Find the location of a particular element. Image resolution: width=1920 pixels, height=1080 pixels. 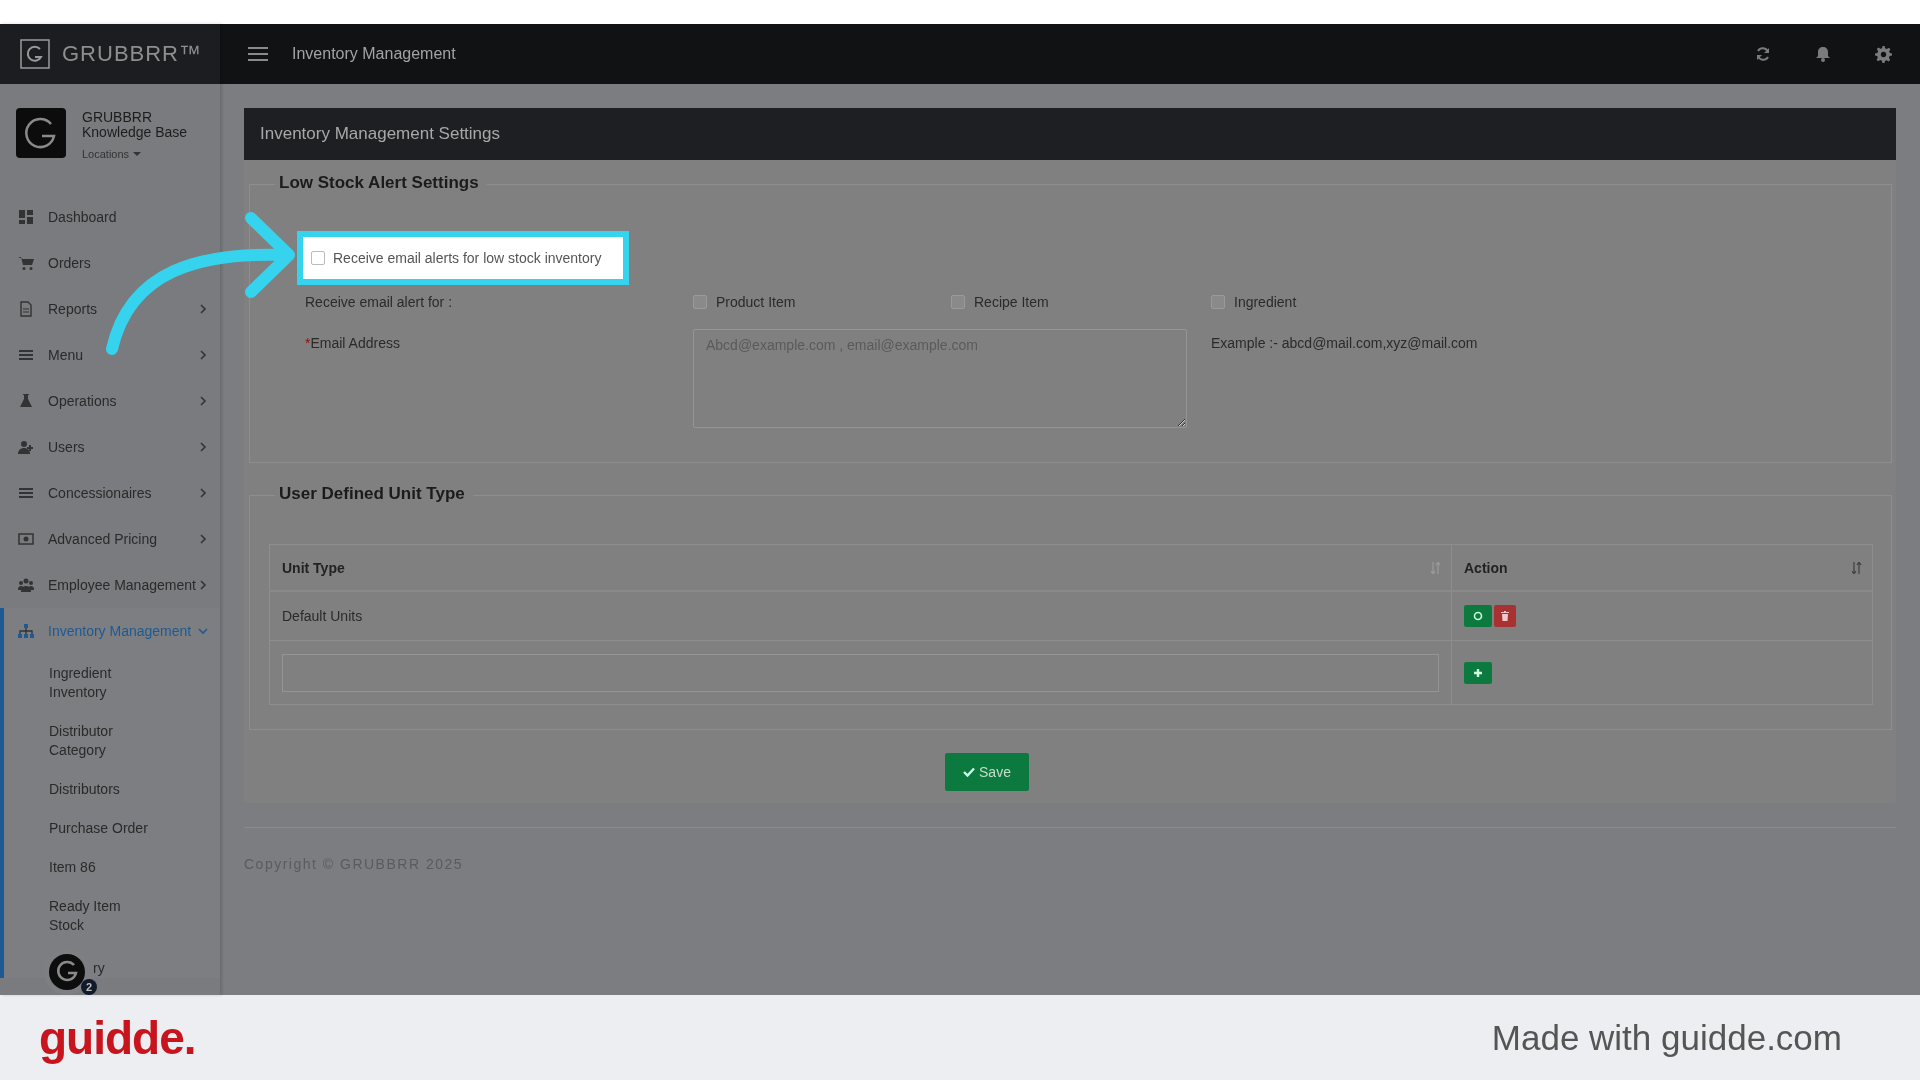

nav-label: Operations is located at coordinates (83, 401).